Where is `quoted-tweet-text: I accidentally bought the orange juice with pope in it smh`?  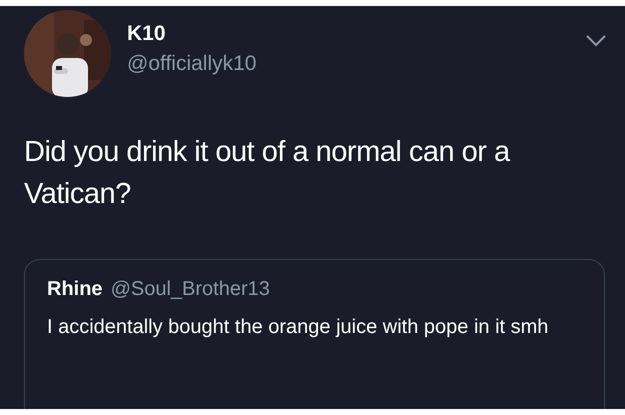 quoted-tweet-text: I accidentally bought the orange juice with pope in it smh is located at coordinates (298, 327).